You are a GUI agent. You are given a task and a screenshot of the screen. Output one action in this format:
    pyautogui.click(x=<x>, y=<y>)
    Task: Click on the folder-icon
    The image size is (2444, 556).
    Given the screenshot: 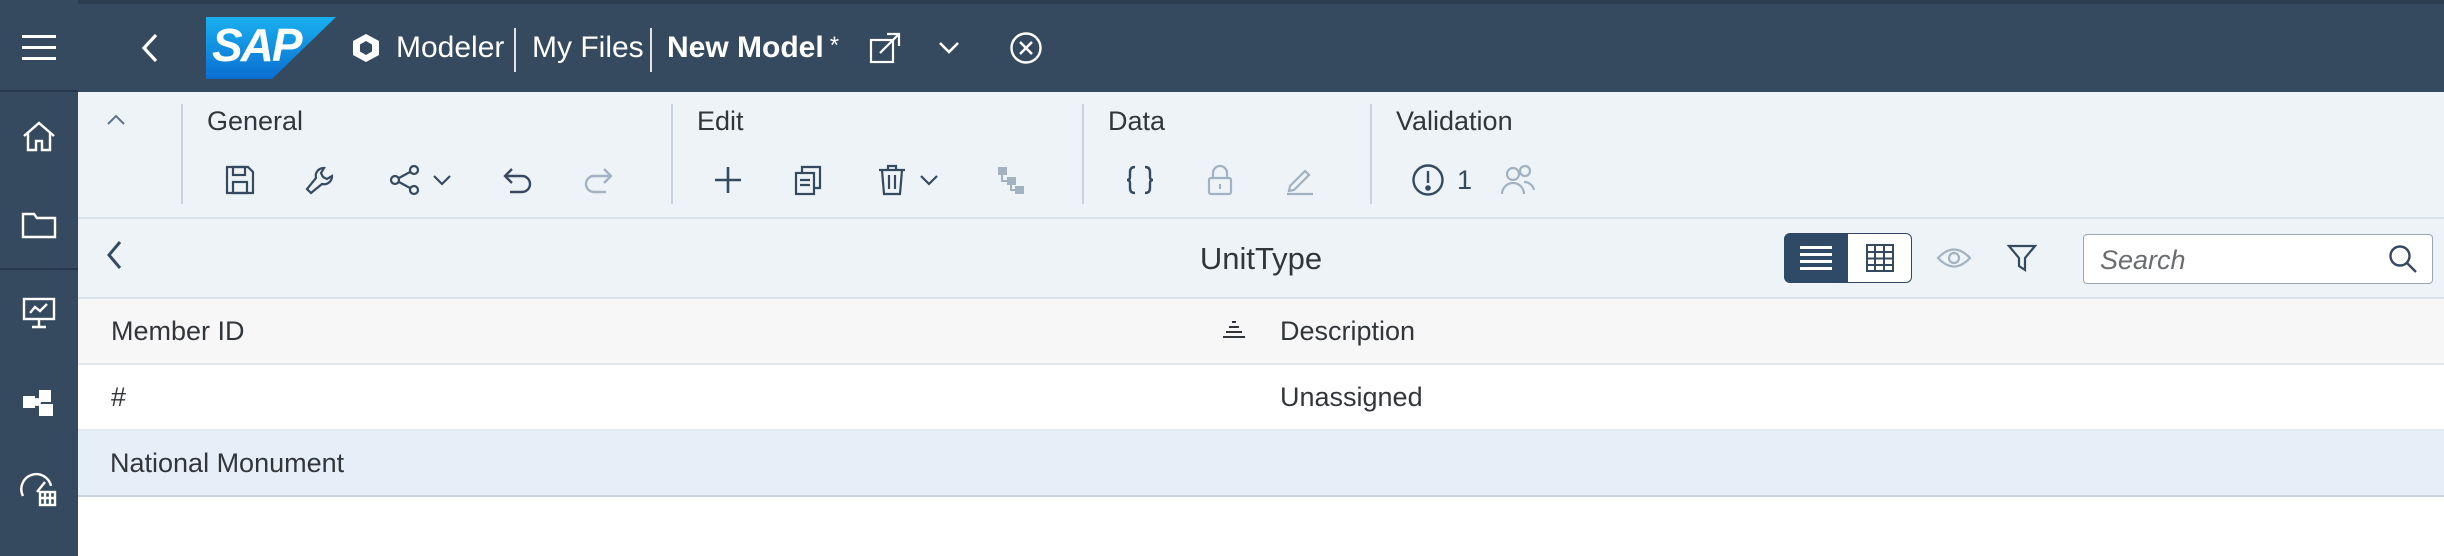 What is the action you would take?
    pyautogui.click(x=39, y=224)
    